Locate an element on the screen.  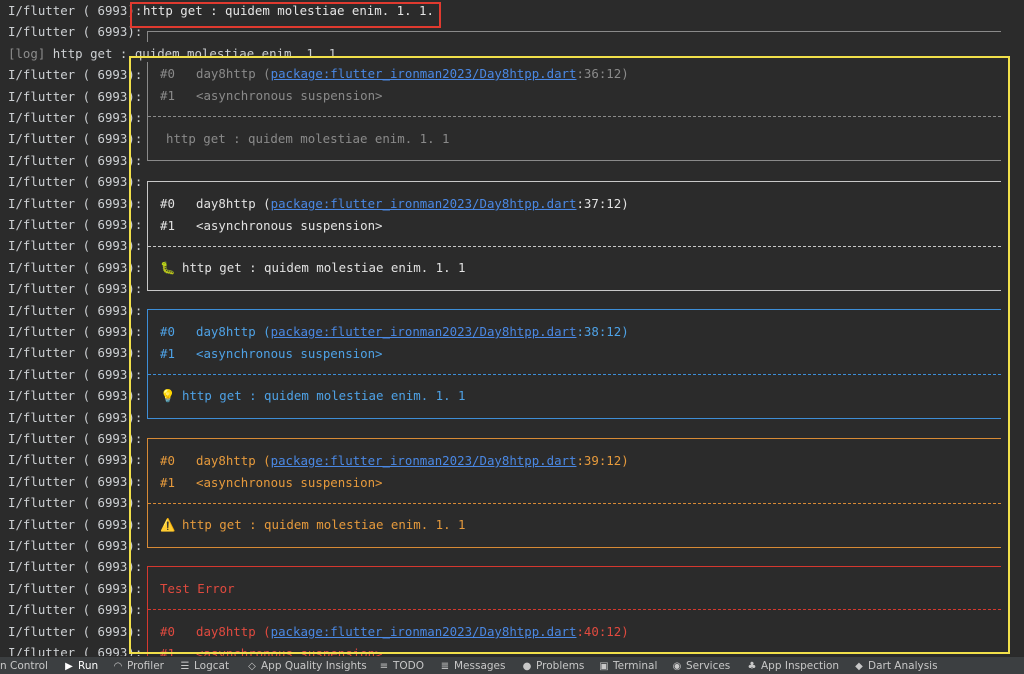
info-icon: ● is located at coordinates (527, 666).